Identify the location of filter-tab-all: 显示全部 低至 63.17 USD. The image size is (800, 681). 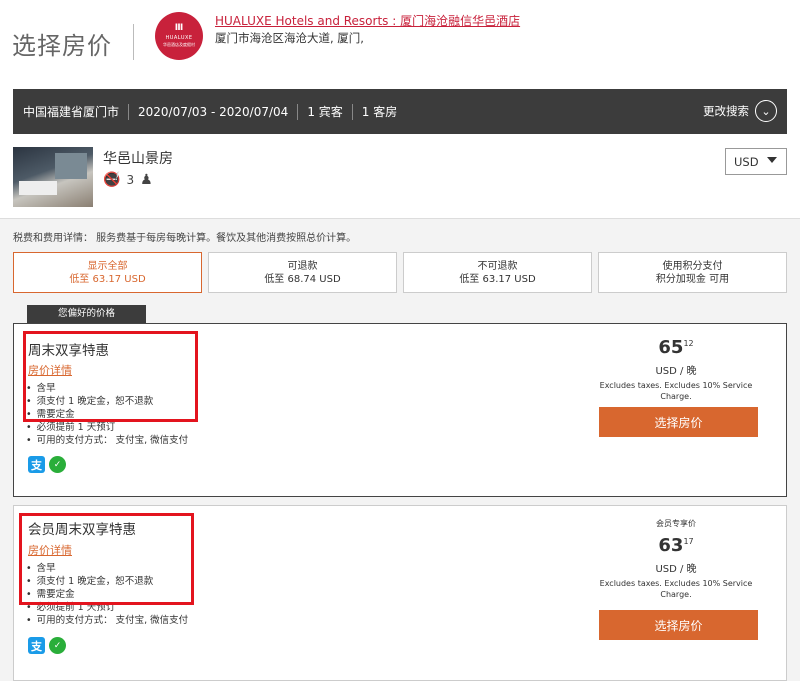
(107, 272).